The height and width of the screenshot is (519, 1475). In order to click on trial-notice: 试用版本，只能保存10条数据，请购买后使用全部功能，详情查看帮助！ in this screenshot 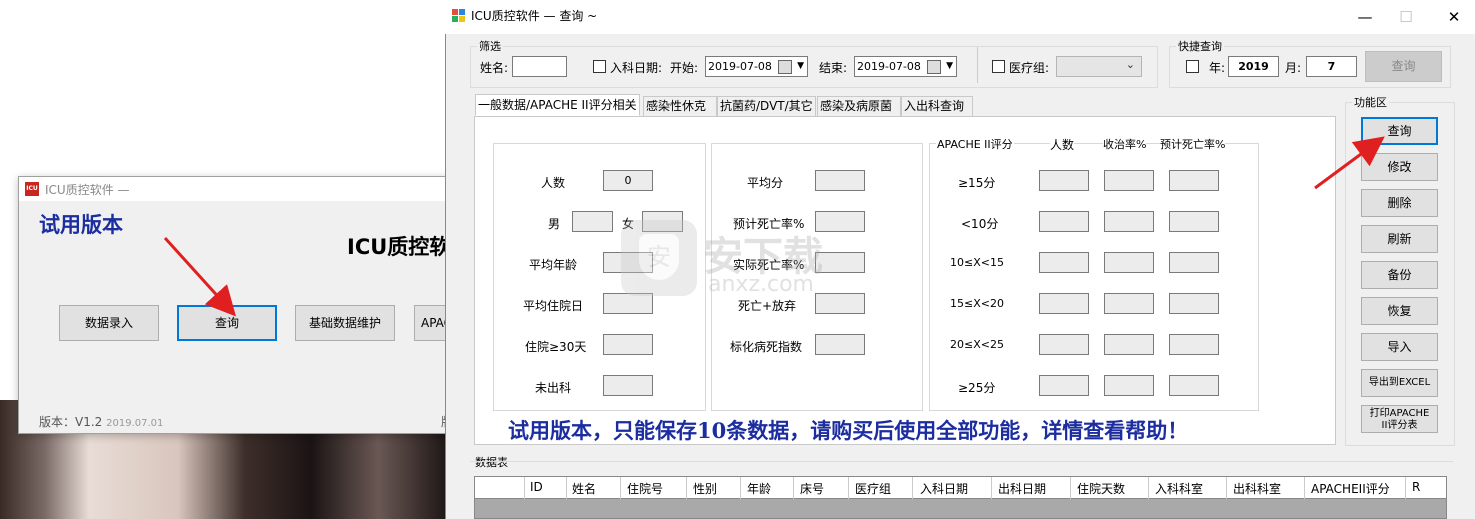, I will do `click(848, 430)`.